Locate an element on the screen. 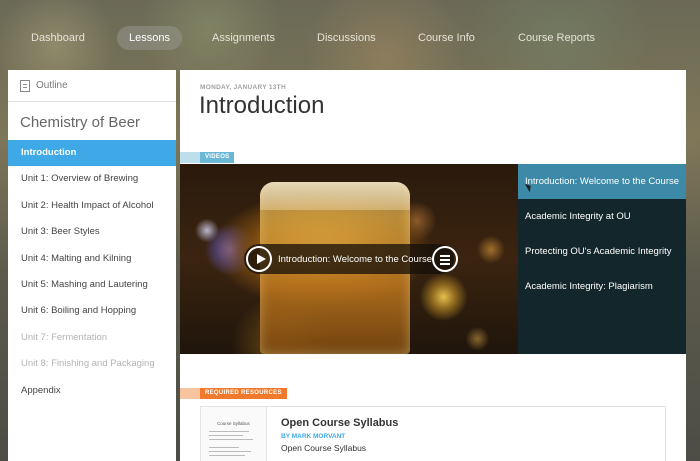 This screenshot has width=700, height=461. sidebar-item-unit-3: Unit 3: Beer Styles is located at coordinates (92, 232).